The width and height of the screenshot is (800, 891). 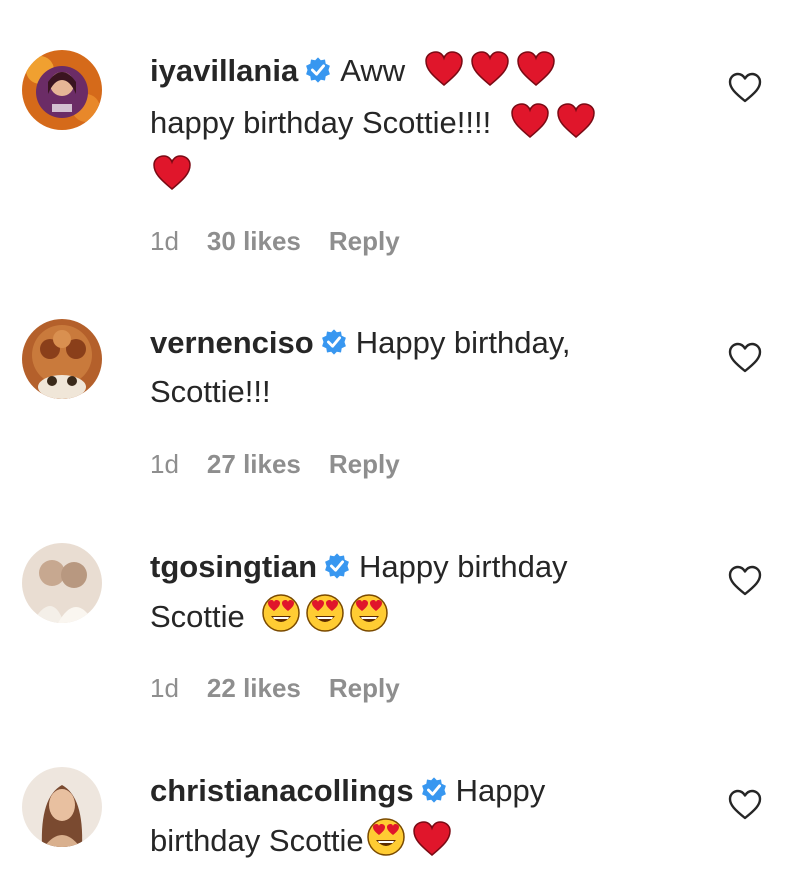 What do you see at coordinates (254, 688) in the screenshot?
I see `likes-count: 22 likes` at bounding box center [254, 688].